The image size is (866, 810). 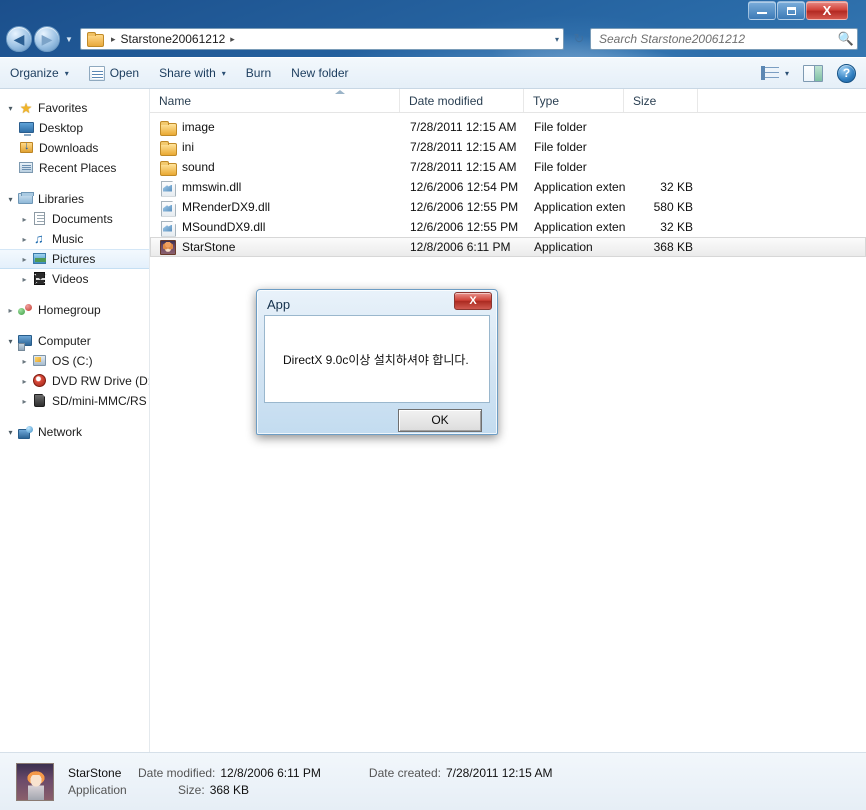 What do you see at coordinates (661, 100) in the screenshot?
I see `column-header-size: Size` at bounding box center [661, 100].